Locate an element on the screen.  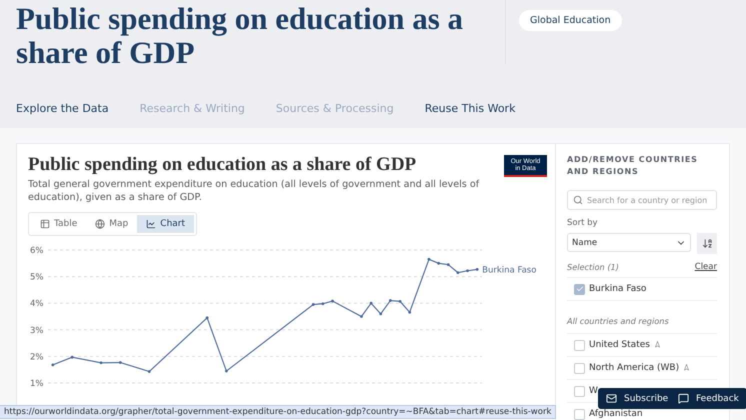
check-icon is located at coordinates (580, 289).